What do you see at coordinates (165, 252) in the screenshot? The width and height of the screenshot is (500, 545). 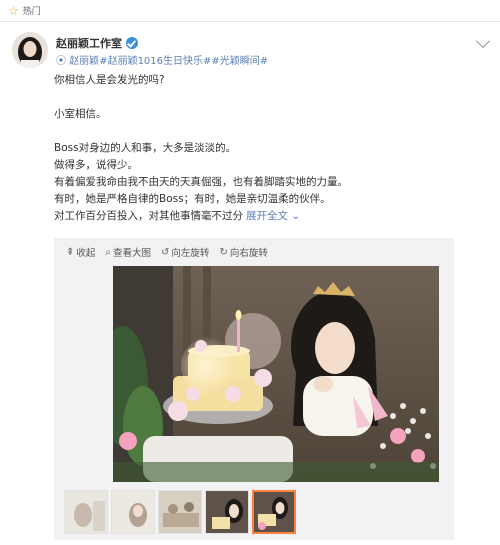 I see `rotate-left-icon: ↺` at bounding box center [165, 252].